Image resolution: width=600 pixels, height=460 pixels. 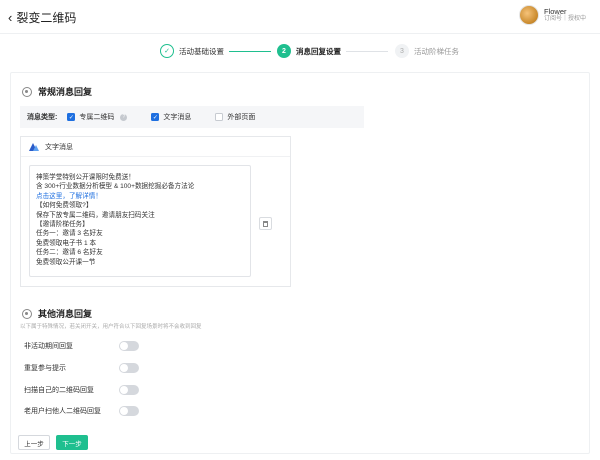 I want to click on step-label: 消息回复设置, so click(x=318, y=51).